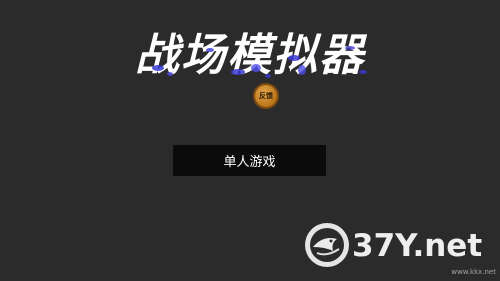  Describe the element at coordinates (473, 272) in the screenshot. I see `watermark-url: www.kkx.net` at that location.